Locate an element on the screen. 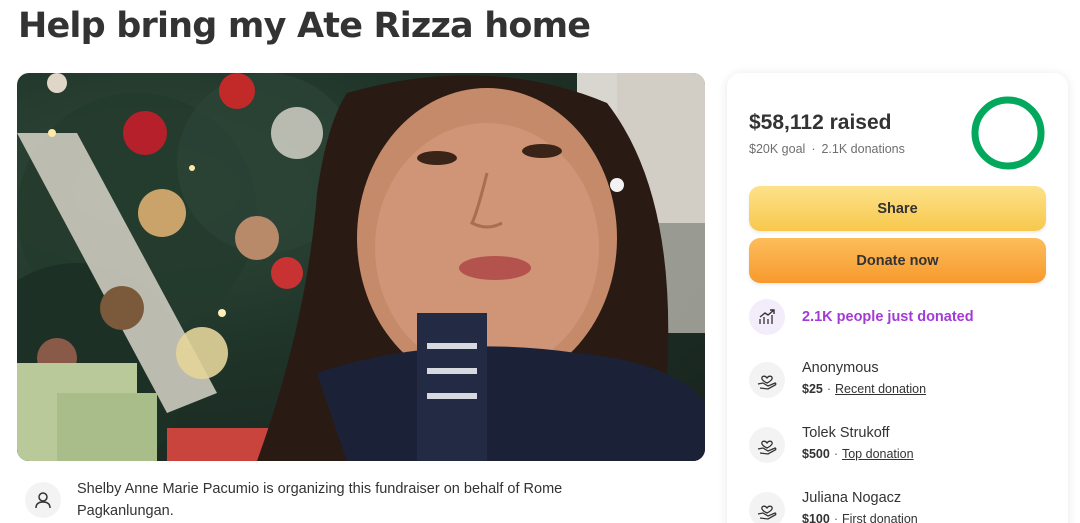  donation-item: Tolek Strukoff $500 · Top donation is located at coordinates (899, 450).